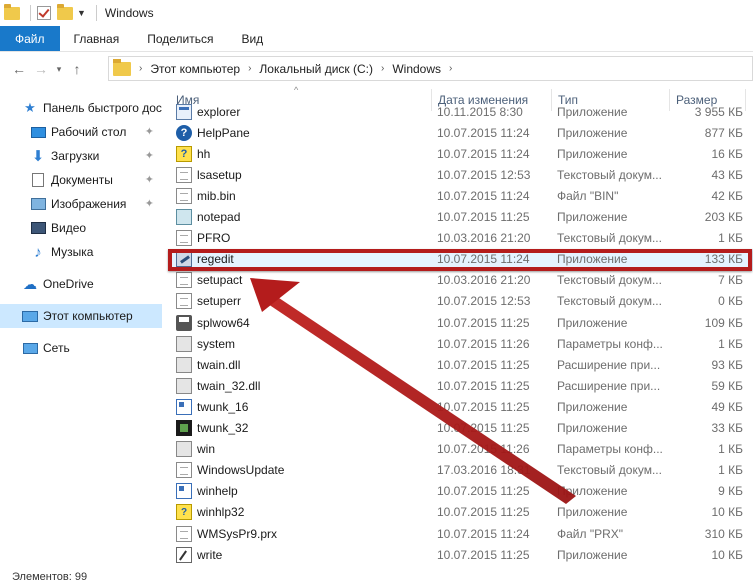 This screenshot has height=585, width=753. Describe the element at coordinates (252, 38) in the screenshot. I see `tab-view: Вид` at that location.